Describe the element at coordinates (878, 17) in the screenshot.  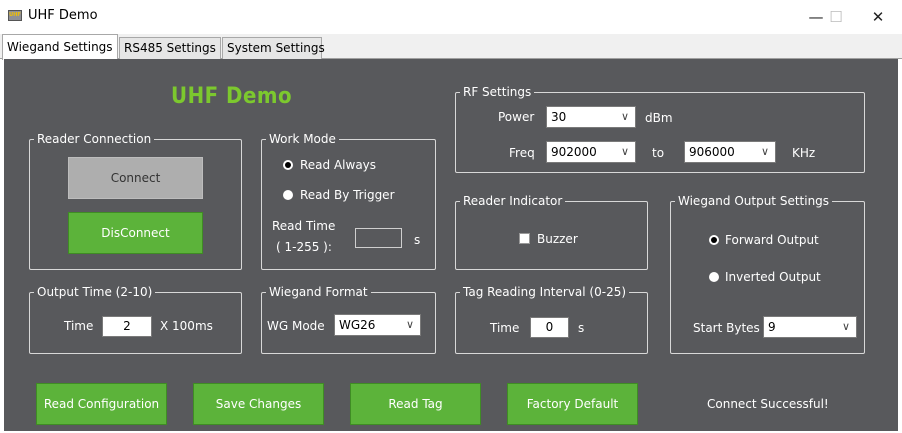
I see `close-button: ✕` at that location.